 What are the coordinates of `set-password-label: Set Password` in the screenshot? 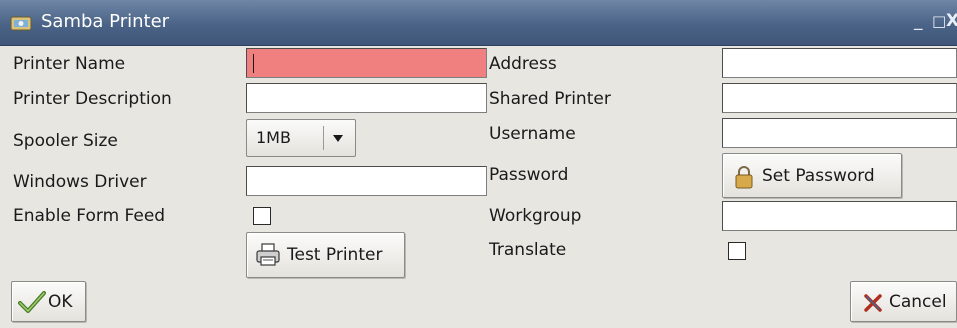 It's located at (818, 175).